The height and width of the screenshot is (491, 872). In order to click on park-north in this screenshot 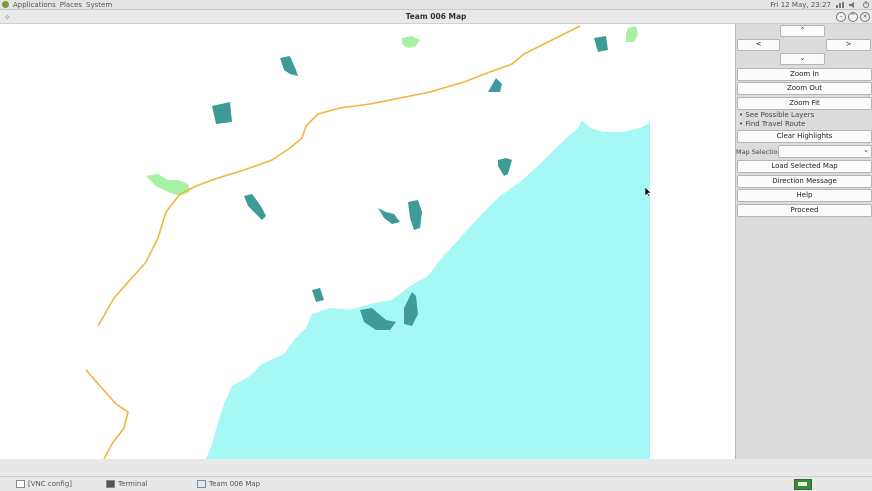, I will do `click(411, 42)`.